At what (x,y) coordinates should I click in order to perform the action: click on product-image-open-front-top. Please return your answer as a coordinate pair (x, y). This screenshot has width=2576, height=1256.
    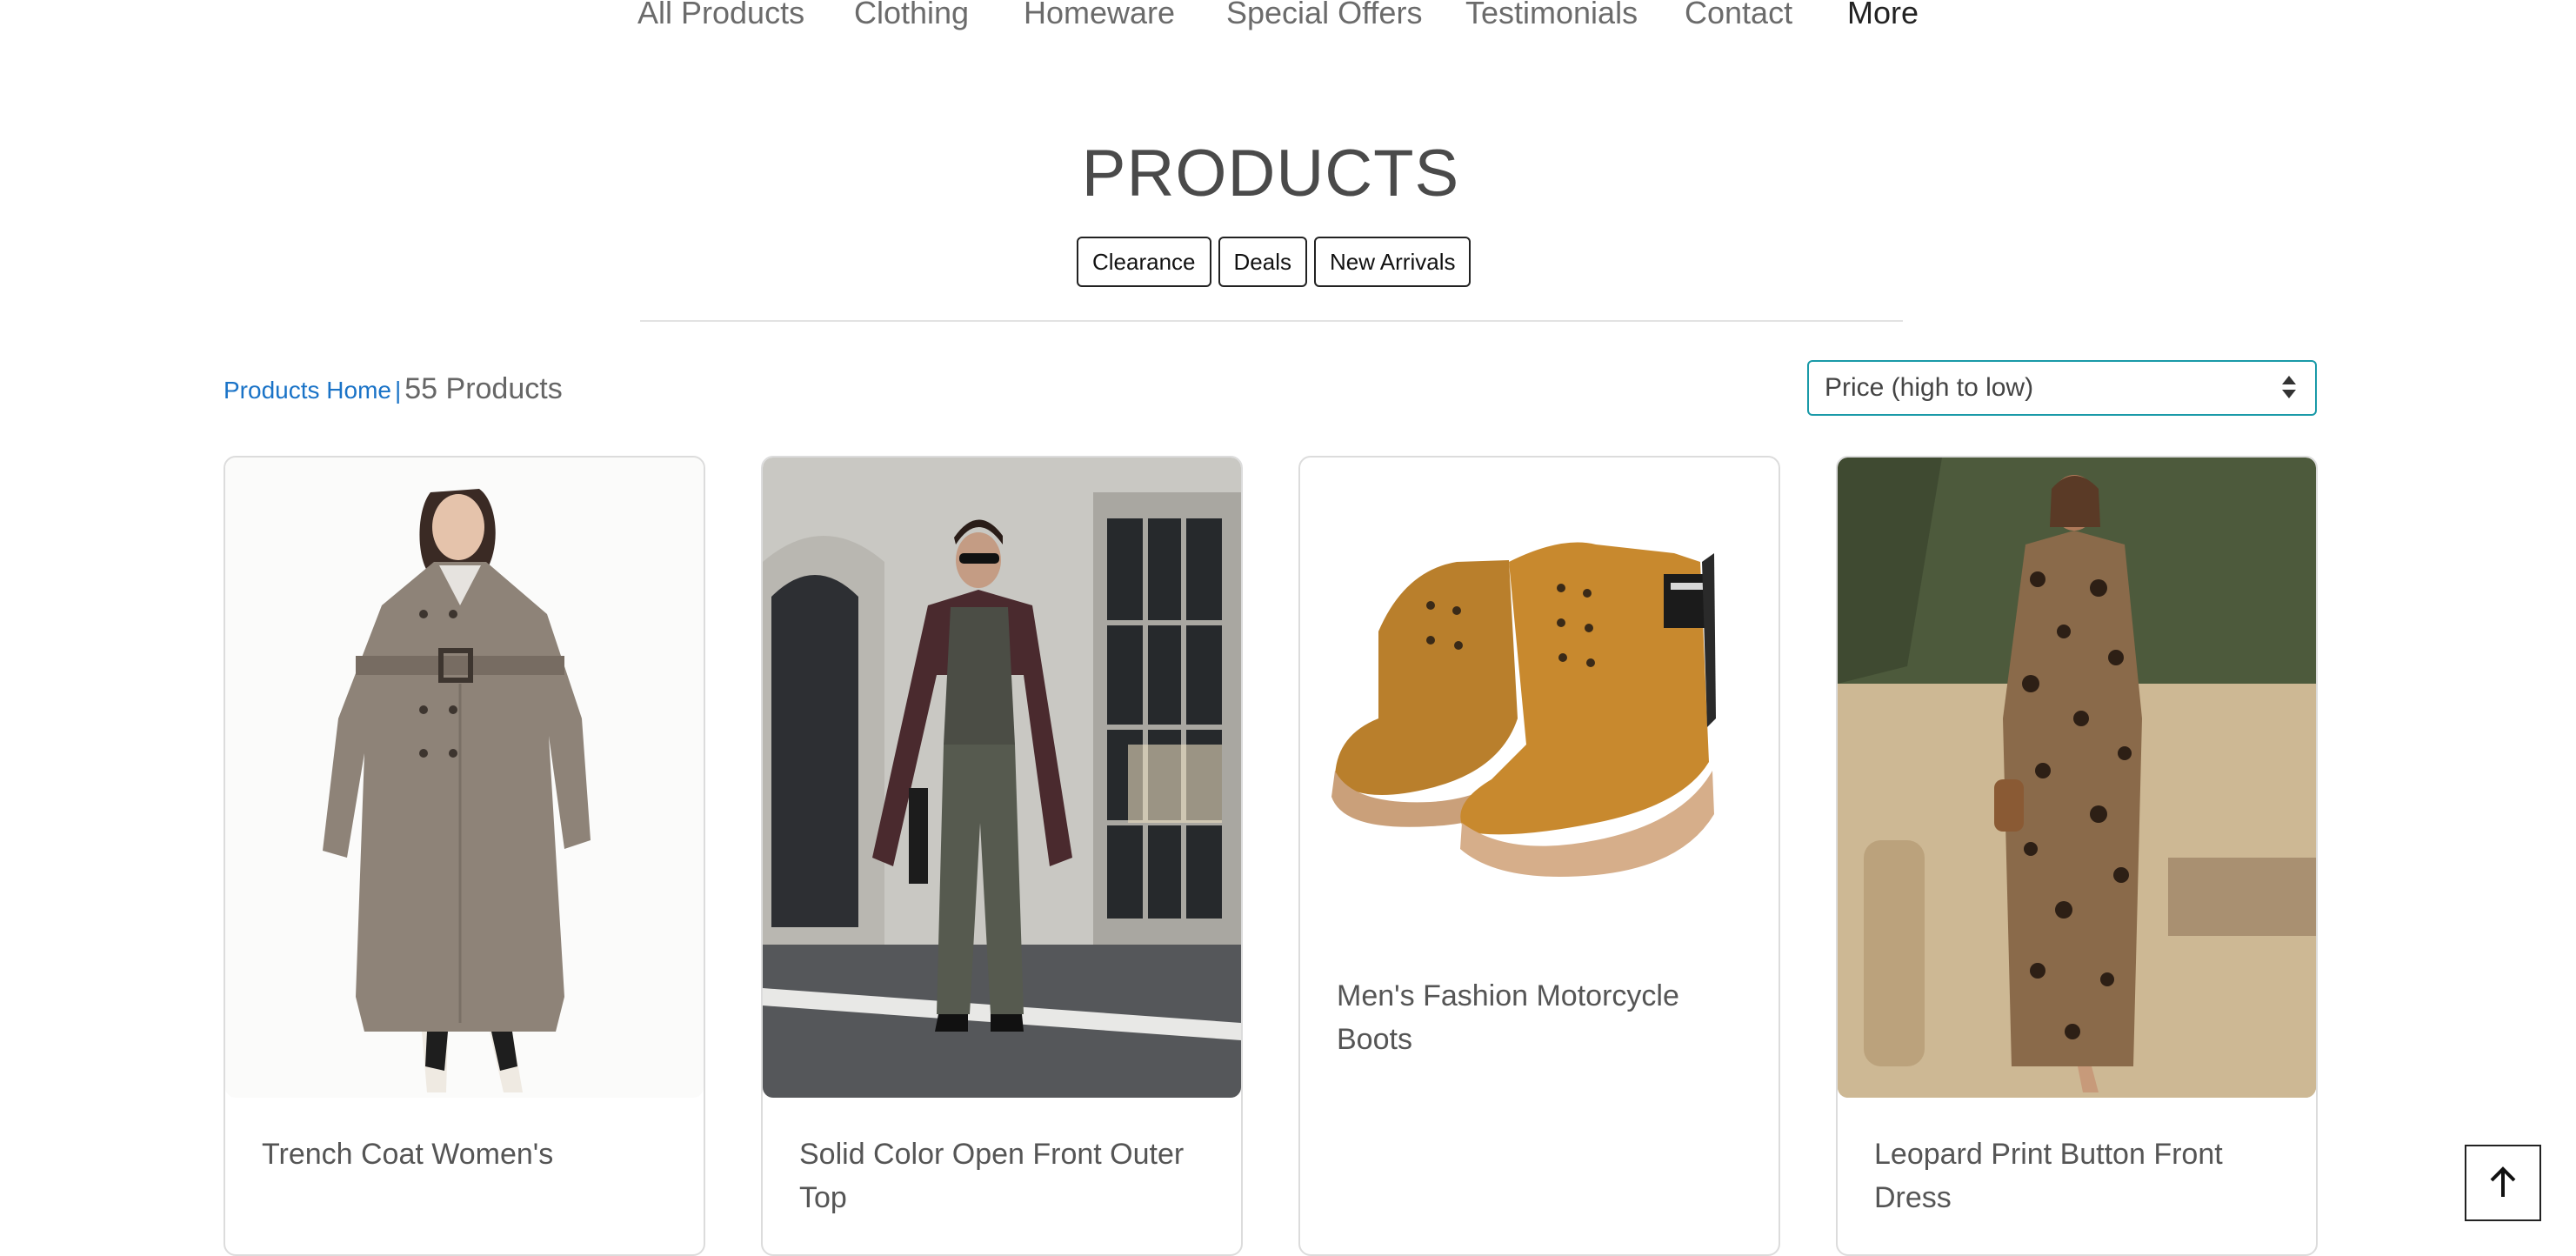
    Looking at the image, I should click on (1002, 778).